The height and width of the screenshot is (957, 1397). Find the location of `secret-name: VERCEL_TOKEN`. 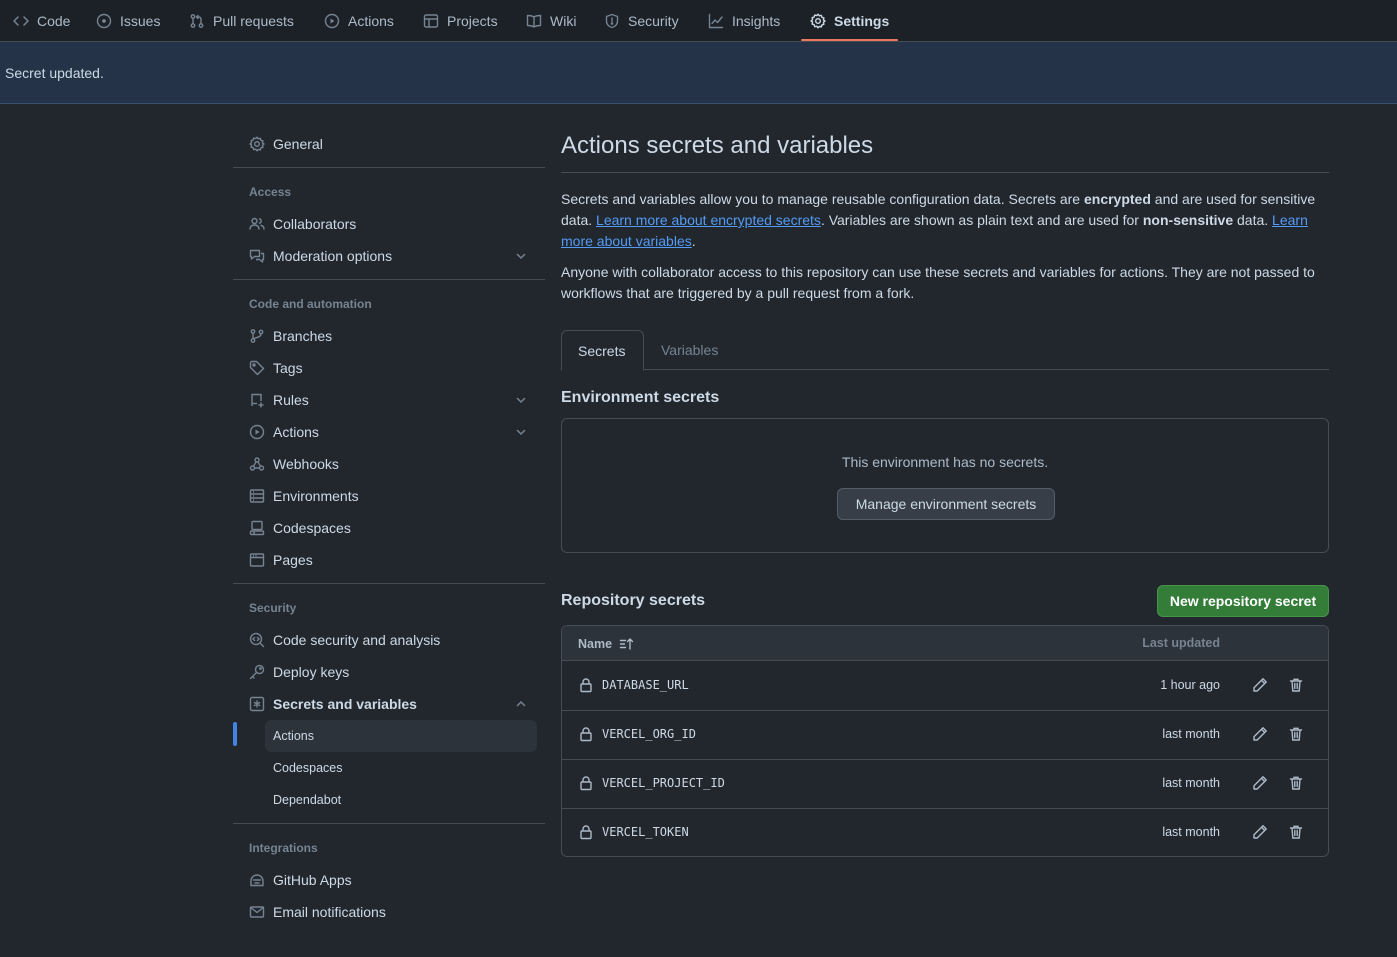

secret-name: VERCEL_TOKEN is located at coordinates (645, 832).